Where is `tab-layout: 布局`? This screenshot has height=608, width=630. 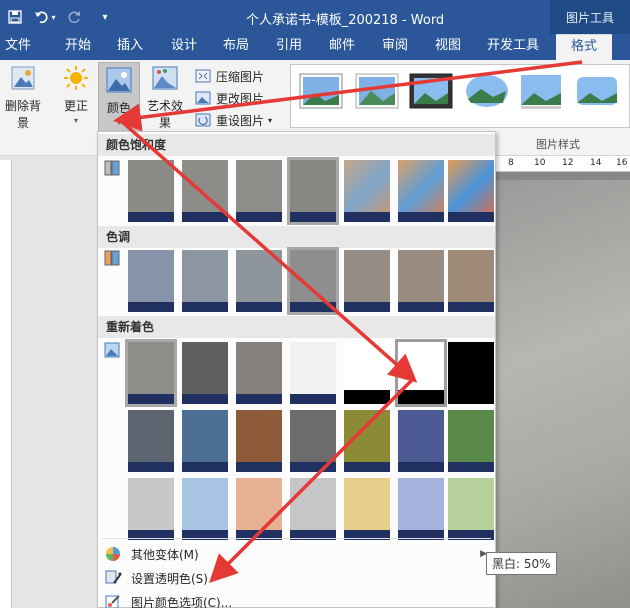 tab-layout: 布局 is located at coordinates (236, 47).